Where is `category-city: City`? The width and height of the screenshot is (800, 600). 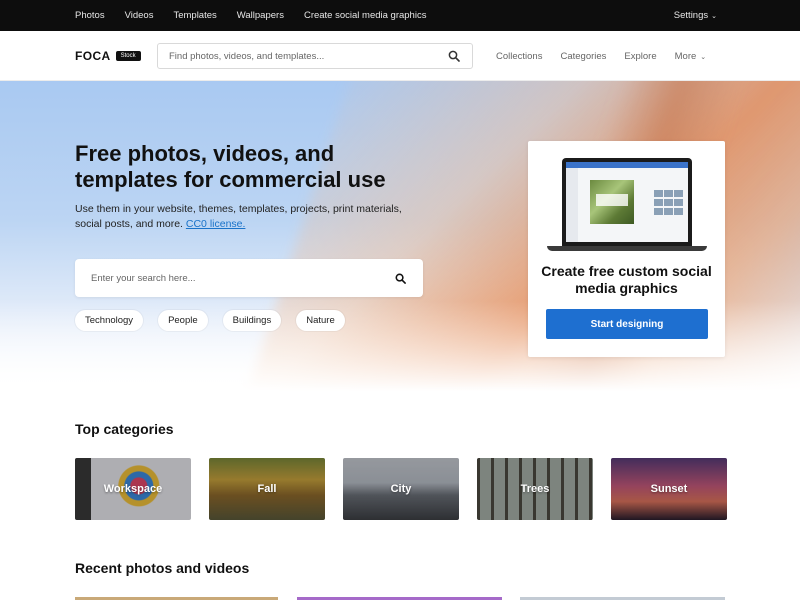
category-city: City is located at coordinates (401, 489).